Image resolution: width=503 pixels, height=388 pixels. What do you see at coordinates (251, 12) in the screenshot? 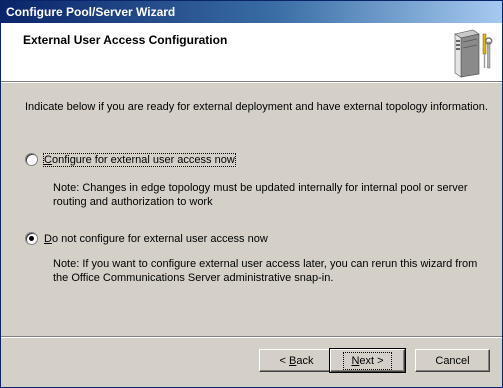
I see `title-bar: Configure Pool/Server Wizard` at bounding box center [251, 12].